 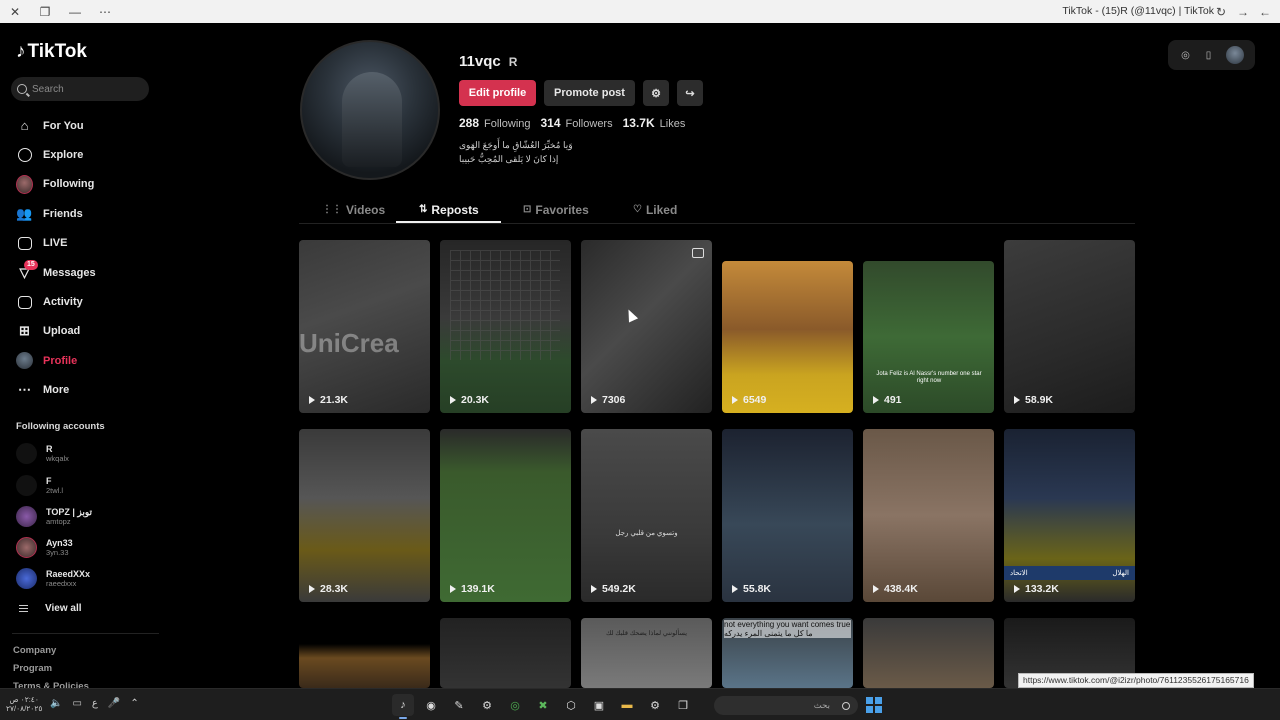 What do you see at coordinates (1069, 515) in the screenshot?
I see `video-card: الاتحاد الهلال 133.2K` at bounding box center [1069, 515].